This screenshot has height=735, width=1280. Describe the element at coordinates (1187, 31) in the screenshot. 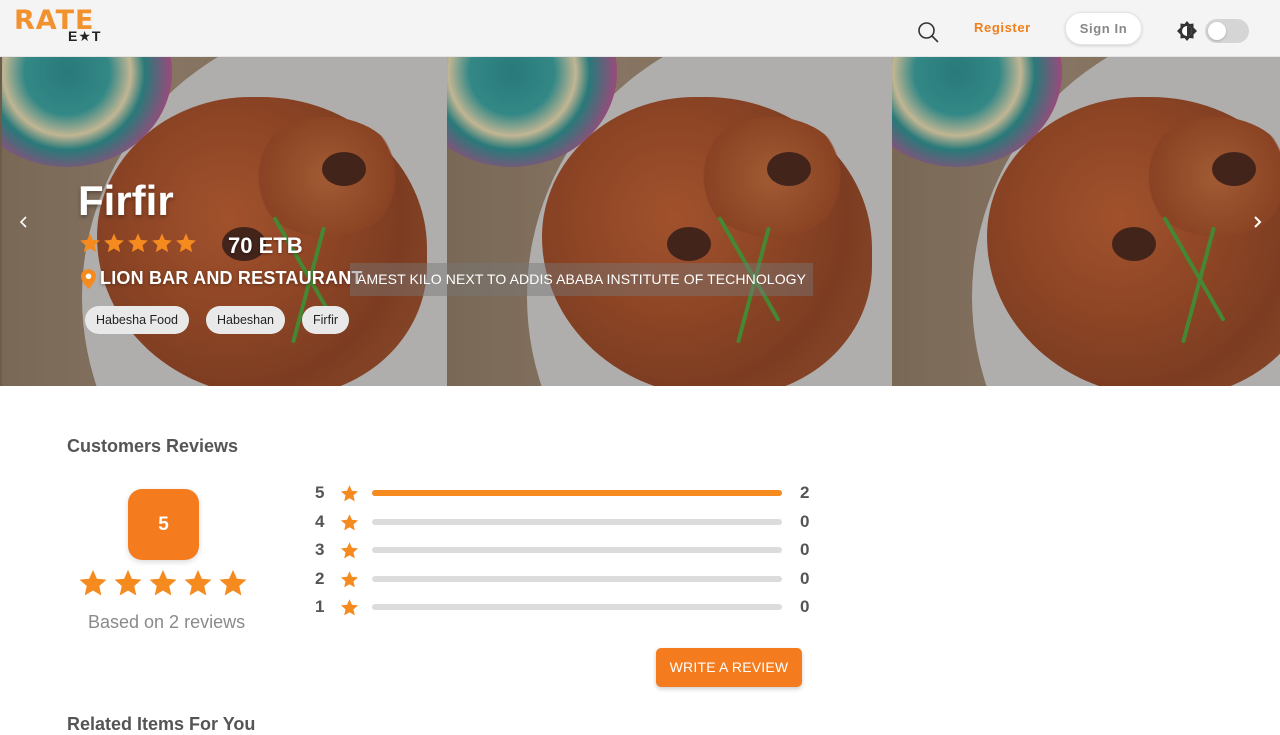

I see `theme-brightness-icon` at that location.